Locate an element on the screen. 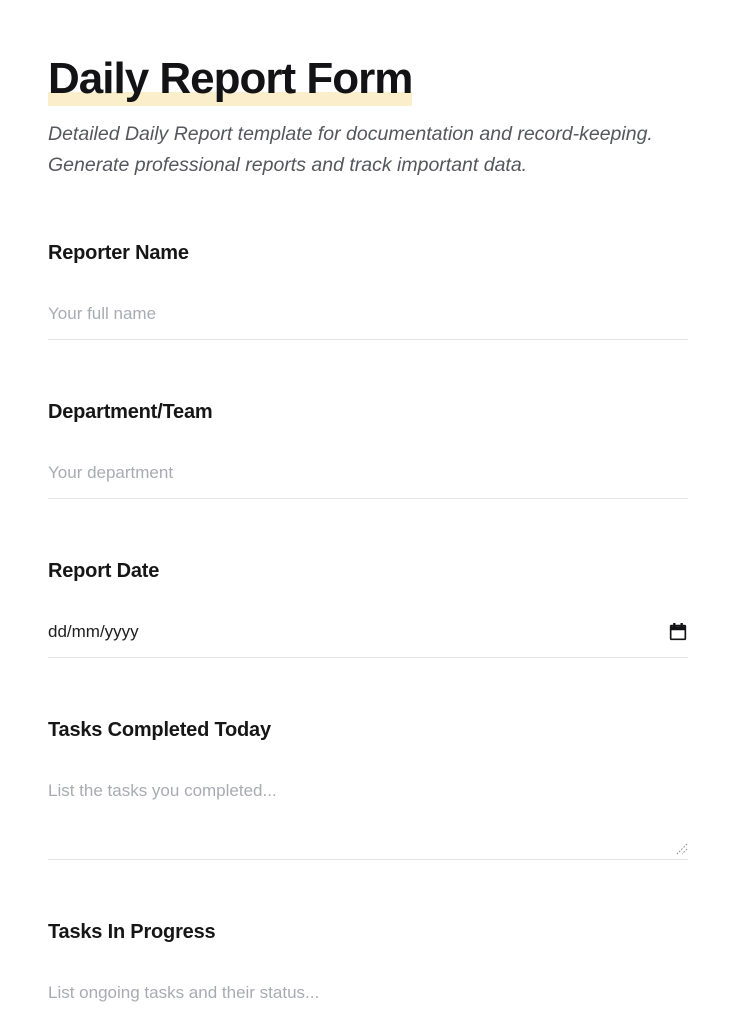 This screenshot has width=736, height=1024. tasks-in-progress-input-wrap is located at coordinates (368, 993).